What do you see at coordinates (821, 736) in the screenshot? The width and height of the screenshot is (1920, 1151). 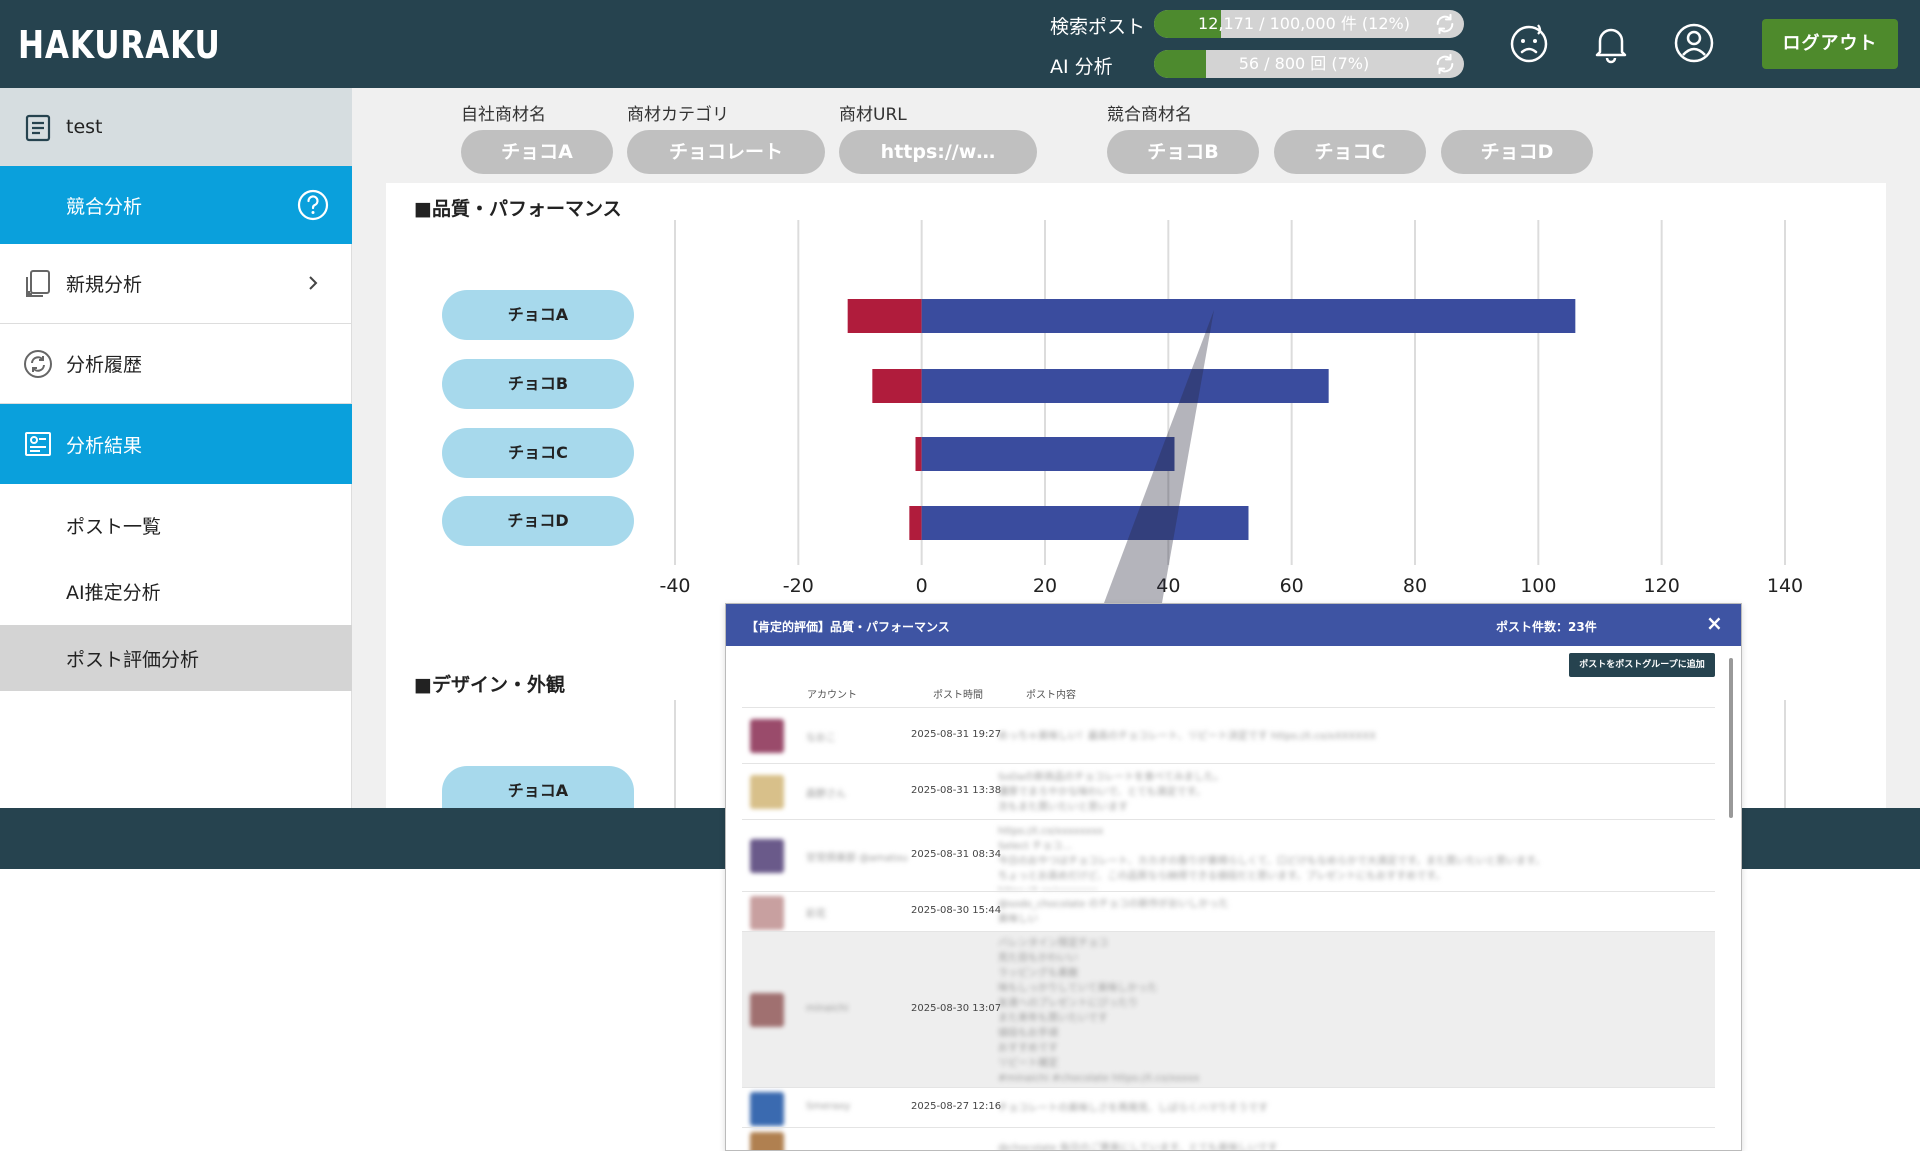 I see `account-name: なおこ` at bounding box center [821, 736].